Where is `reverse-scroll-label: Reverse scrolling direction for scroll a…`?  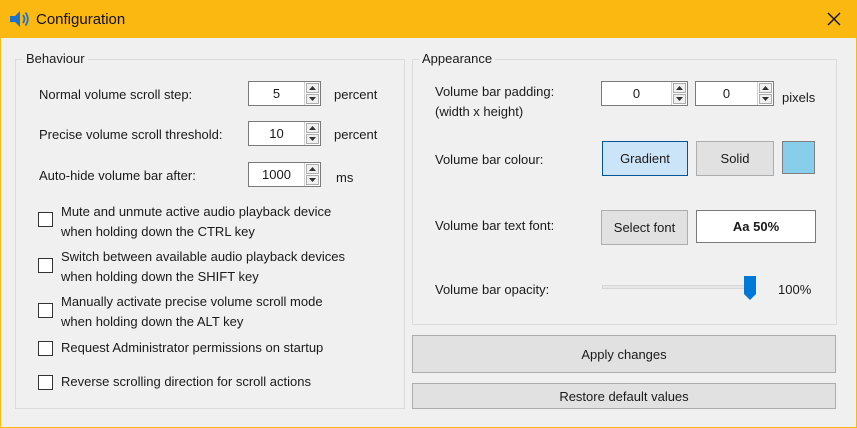 reverse-scroll-label: Reverse scrolling direction for scroll a… is located at coordinates (186, 382).